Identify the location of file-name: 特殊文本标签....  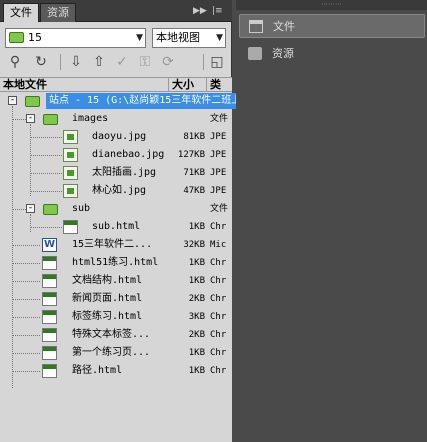
(111, 334).